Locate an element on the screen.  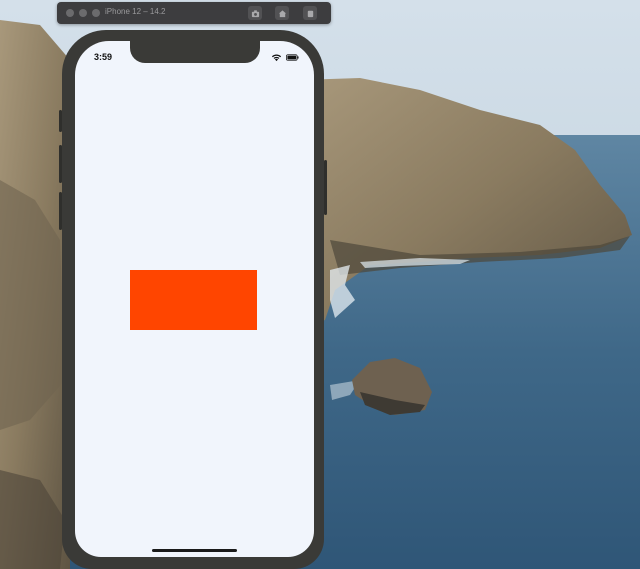
home-button is located at coordinates (282, 13).